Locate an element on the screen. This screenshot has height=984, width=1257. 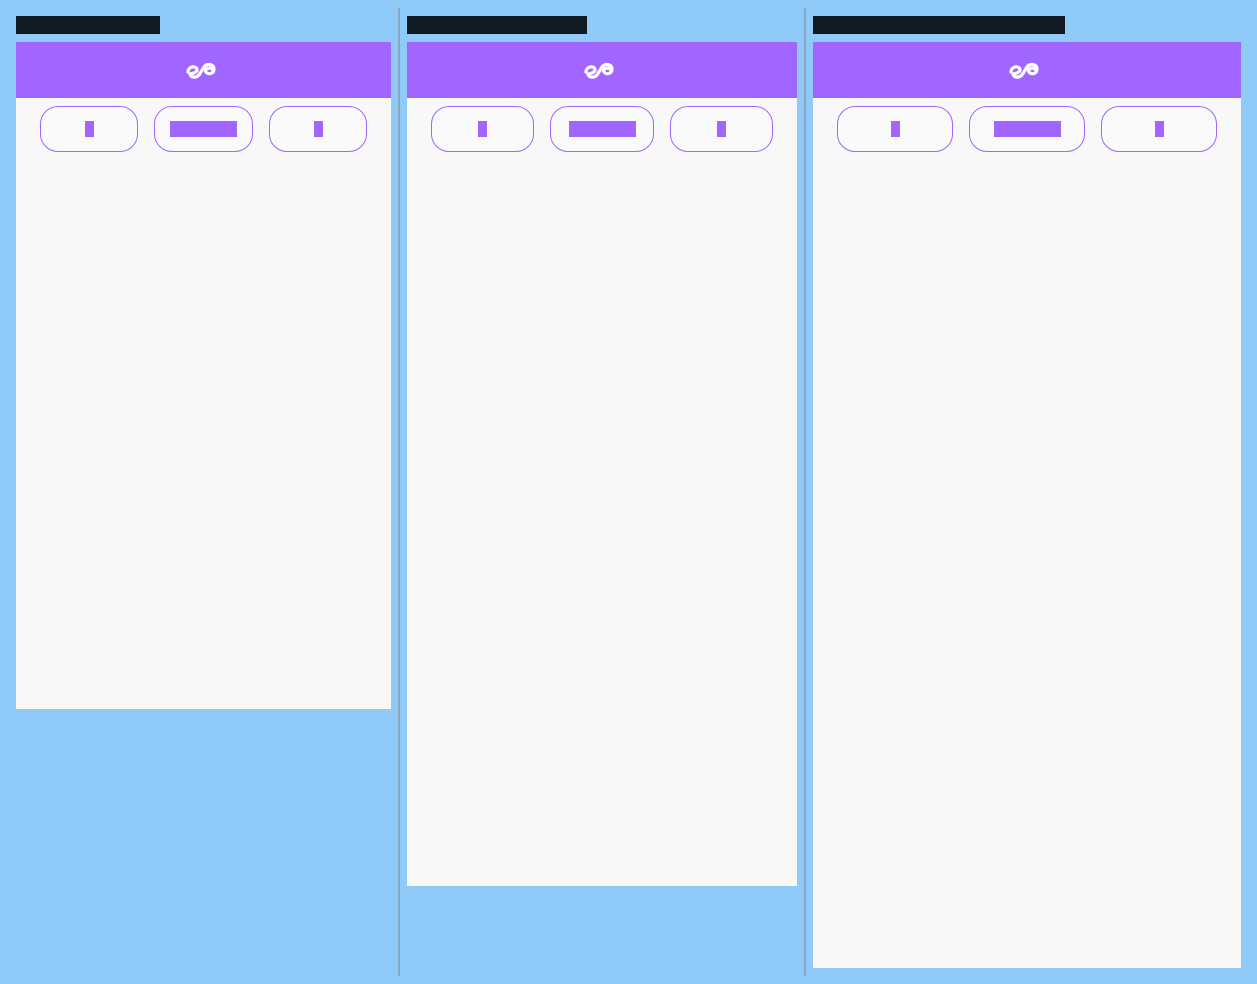
column-3-title is located at coordinates (939, 25).